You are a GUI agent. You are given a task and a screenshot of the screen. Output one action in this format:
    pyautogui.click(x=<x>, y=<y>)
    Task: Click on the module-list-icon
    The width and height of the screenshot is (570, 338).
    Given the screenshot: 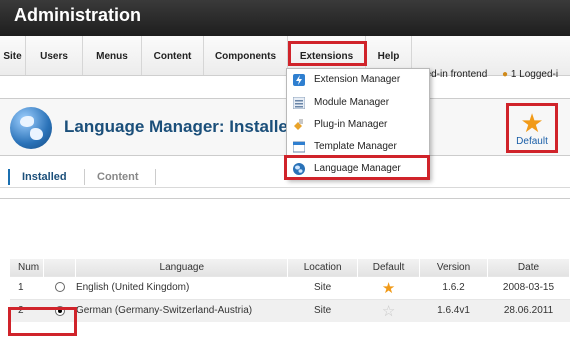 What is the action you would take?
    pyautogui.click(x=299, y=103)
    